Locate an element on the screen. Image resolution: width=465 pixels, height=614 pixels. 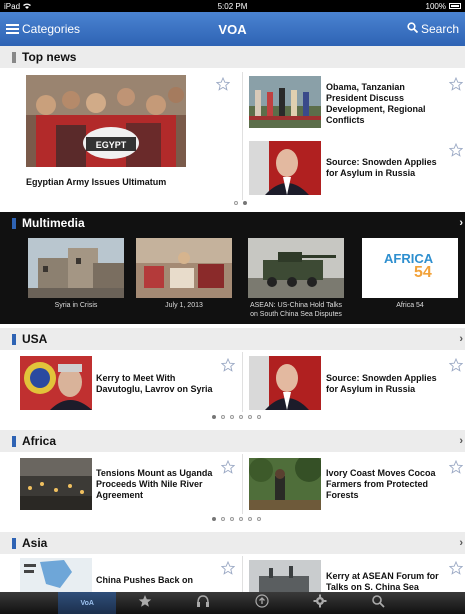
tab-audio is located at coordinates (203, 603).